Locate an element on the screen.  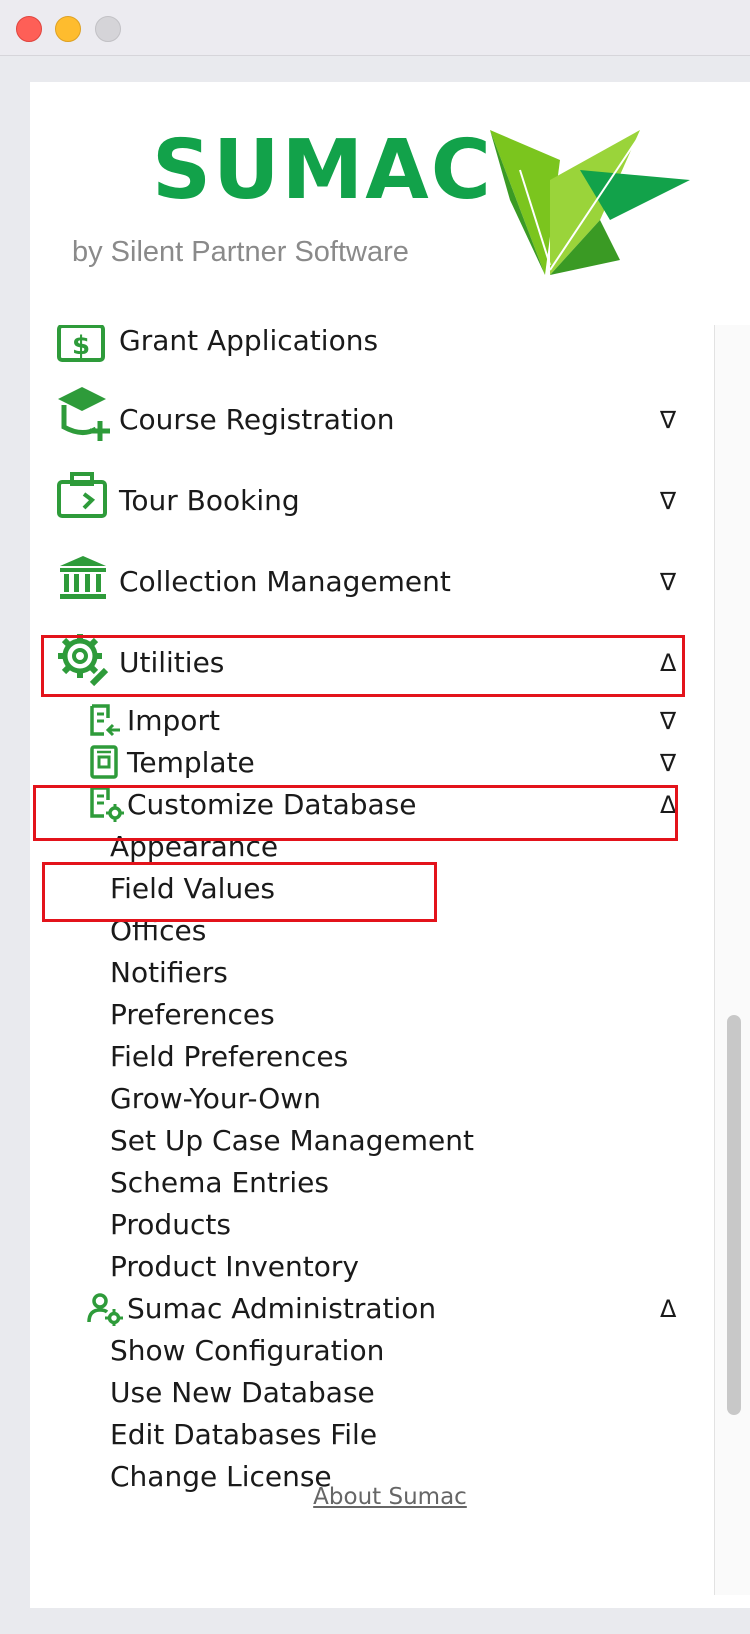
customize-item-label: Set Up Case Management is located at coordinates (292, 1140).